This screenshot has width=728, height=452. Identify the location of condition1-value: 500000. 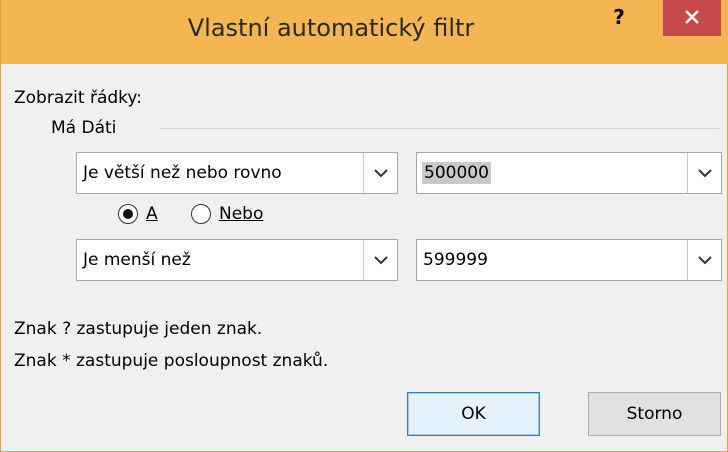
(456, 173).